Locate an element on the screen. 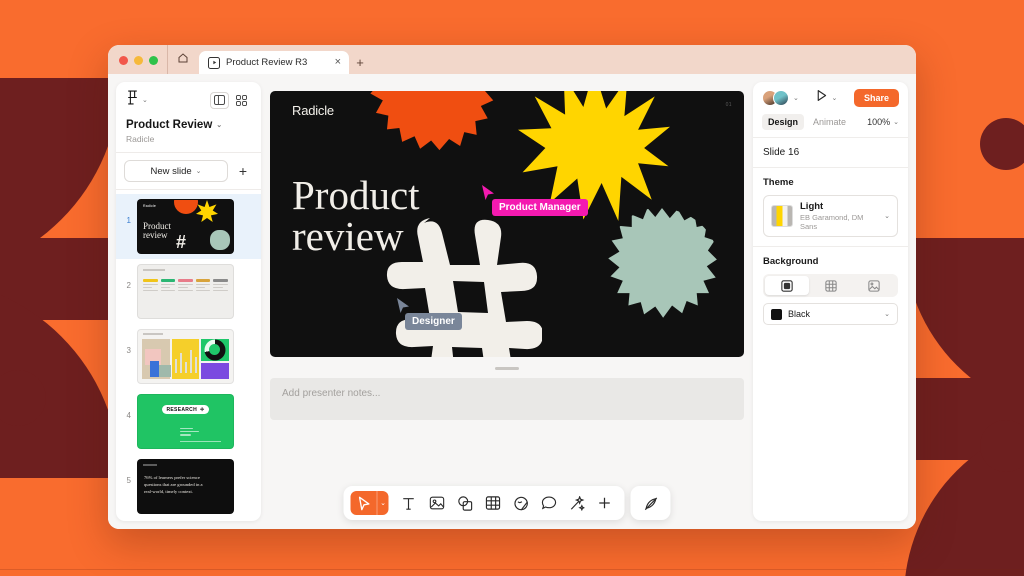 Image resolution: width=1024 pixels, height=576 pixels. collaborator-avatars: ⌄ is located at coordinates (780, 98).